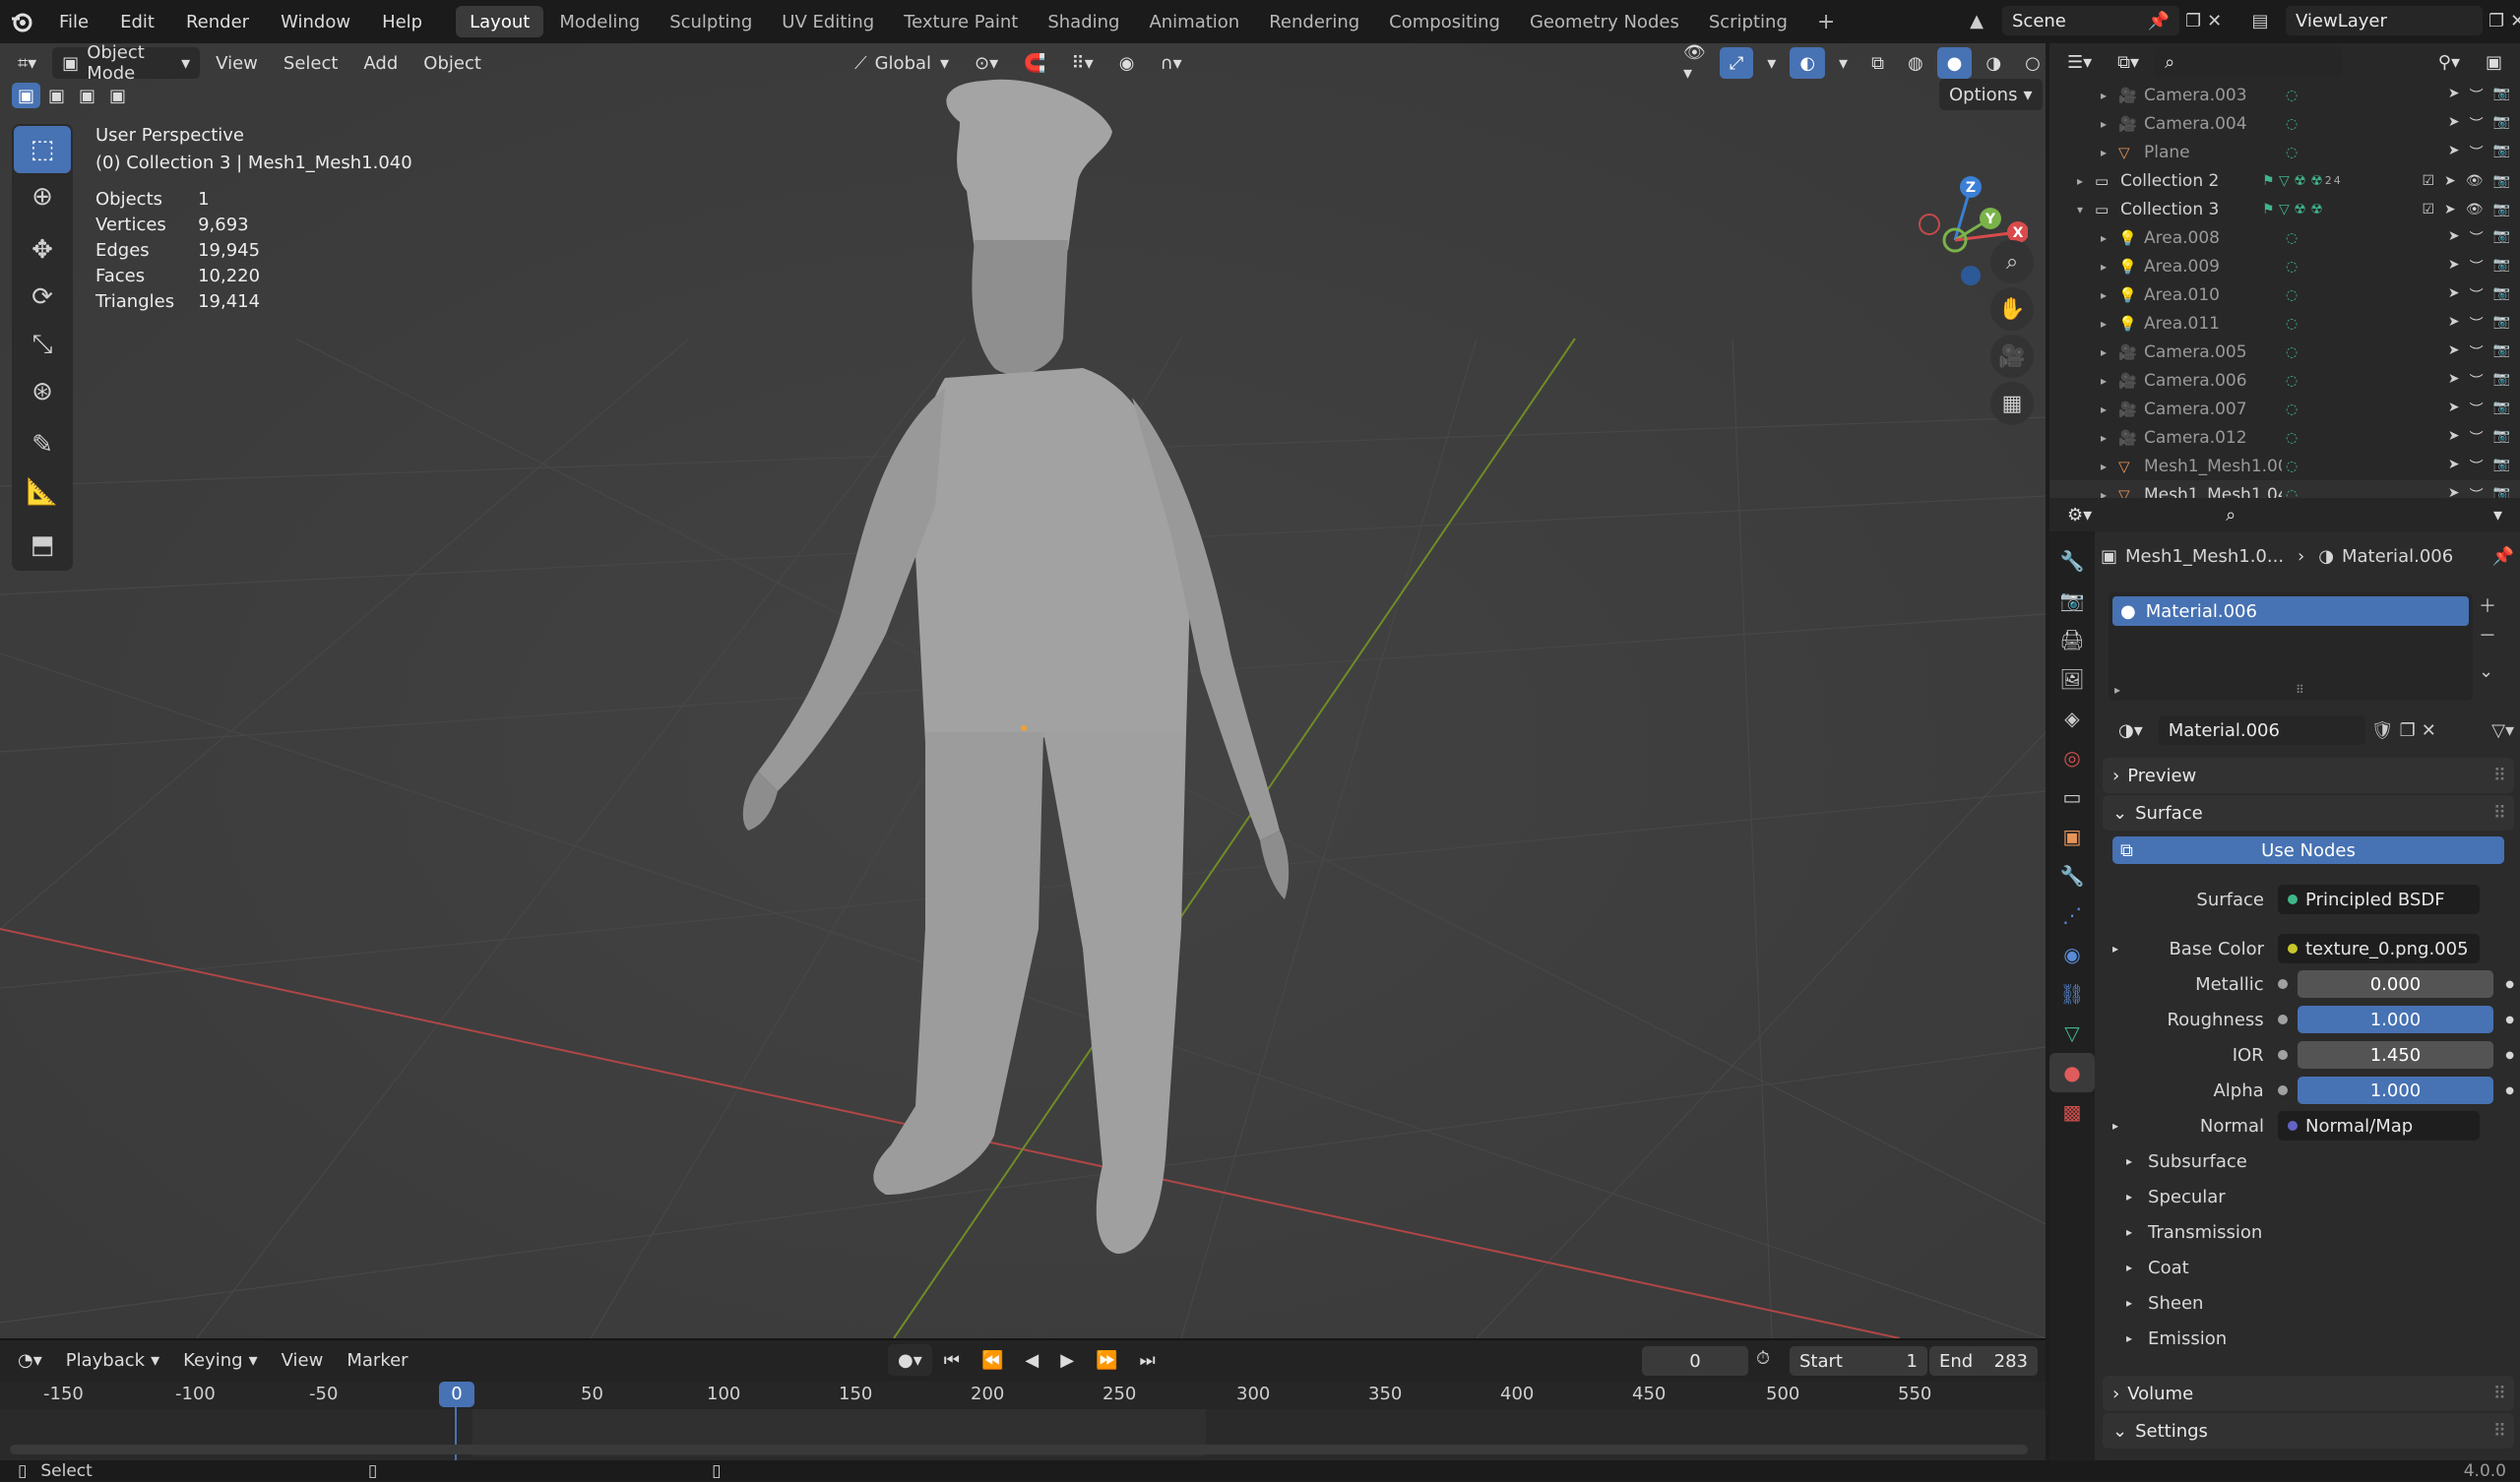  What do you see at coordinates (2502, 730) in the screenshot?
I see `link-type-icon: ▽▾` at bounding box center [2502, 730].